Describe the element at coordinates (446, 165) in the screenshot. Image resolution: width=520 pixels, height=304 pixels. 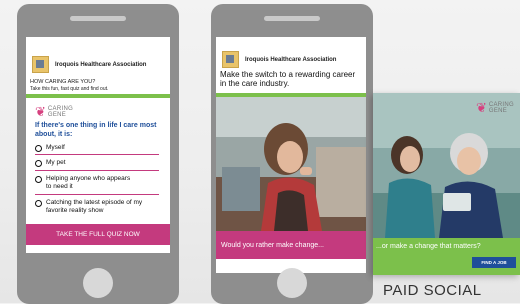
I see `ad-photo-nurse-and-patient` at that location.